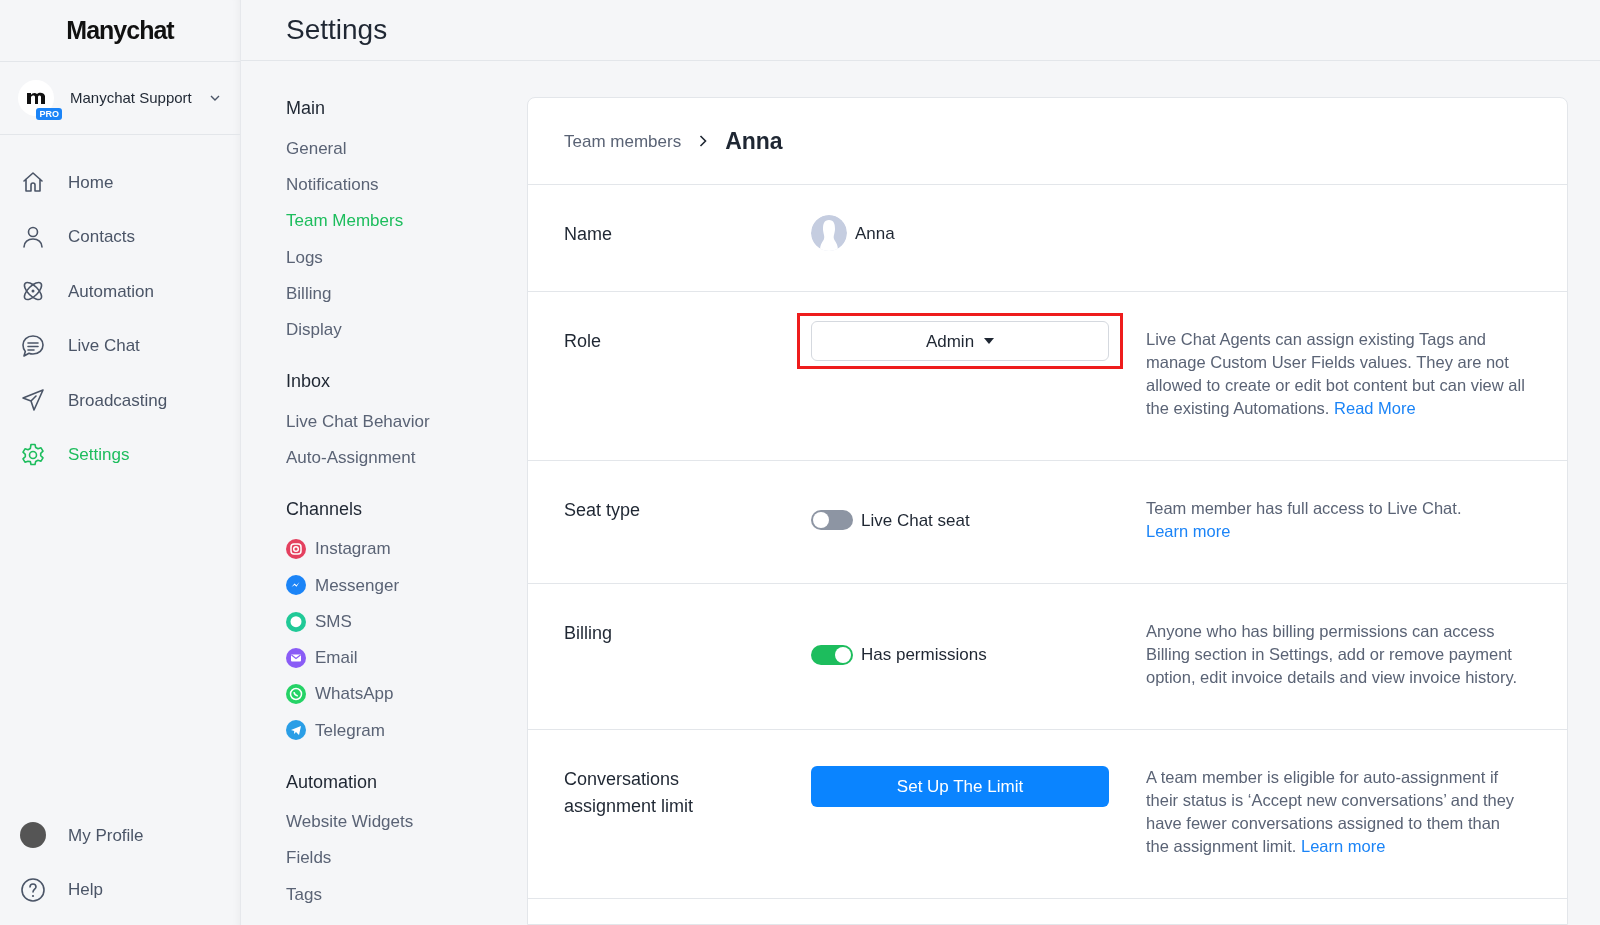 The height and width of the screenshot is (925, 1600). I want to click on menu-heading: Automation, so click(332, 782).